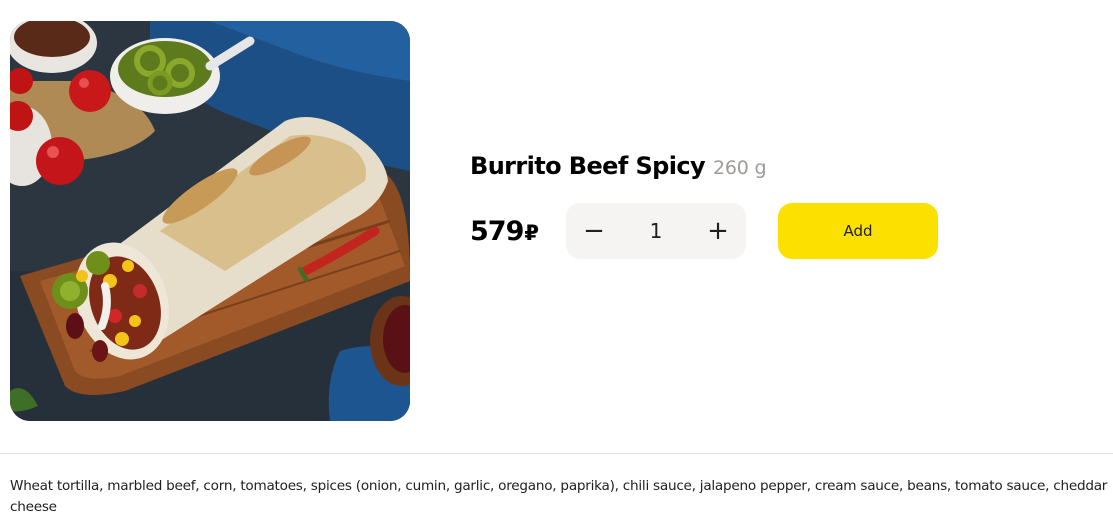 The width and height of the screenshot is (1113, 531). Describe the element at coordinates (718, 231) in the screenshot. I see `increment-button: +` at that location.